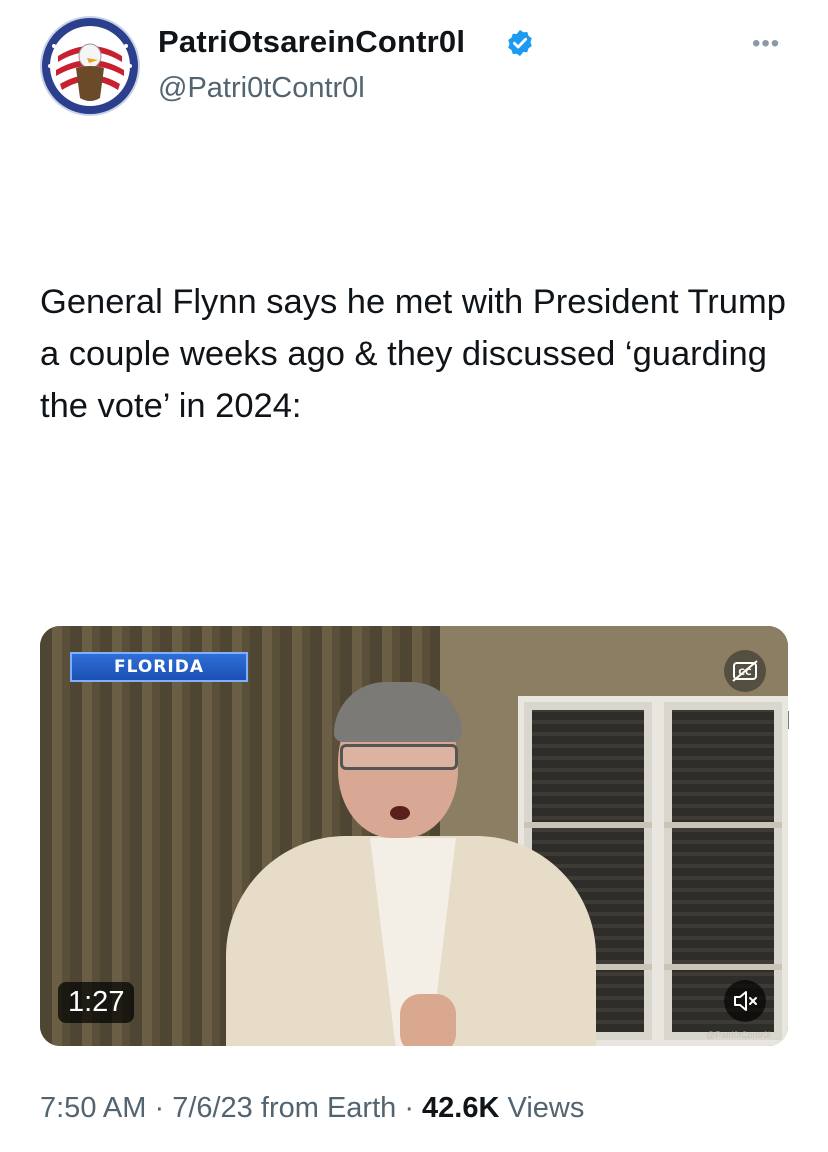 The height and width of the screenshot is (1152, 828). Describe the element at coordinates (520, 43) in the screenshot. I see `verified-badge-icon` at that location.